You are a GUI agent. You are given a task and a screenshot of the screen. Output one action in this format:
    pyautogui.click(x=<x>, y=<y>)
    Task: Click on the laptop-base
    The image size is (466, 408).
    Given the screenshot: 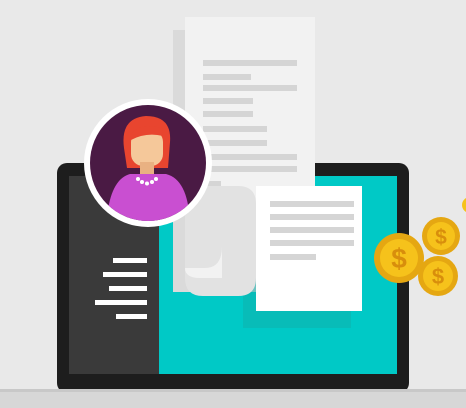 What is the action you would take?
    pyautogui.click(x=233, y=399)
    